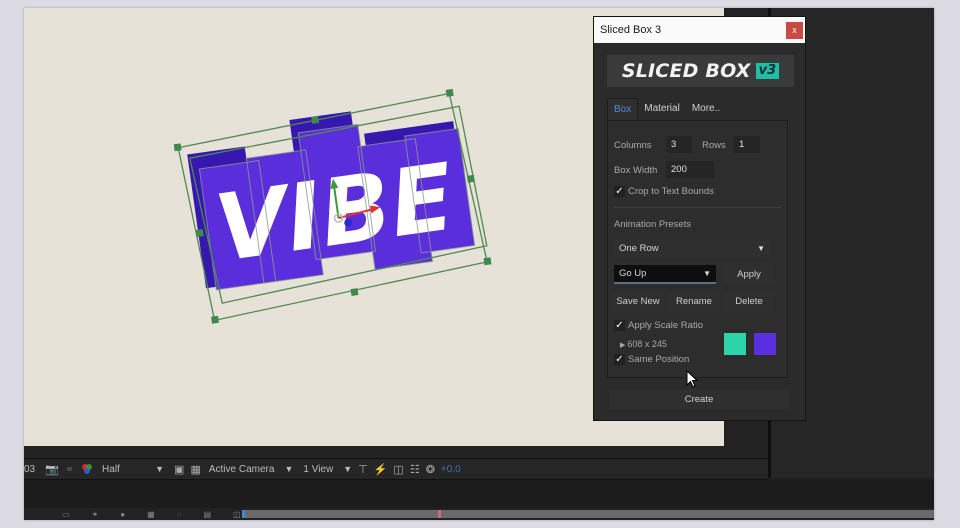 The image size is (960, 528). Describe the element at coordinates (179, 514) in the screenshot. I see `motion-blur-icon: ◌` at that location.